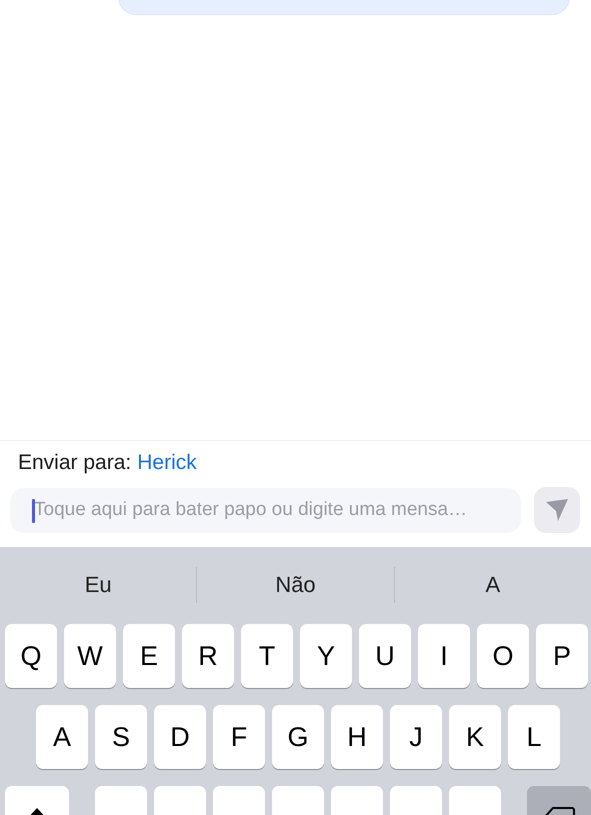  I want to click on key: F, so click(239, 737).